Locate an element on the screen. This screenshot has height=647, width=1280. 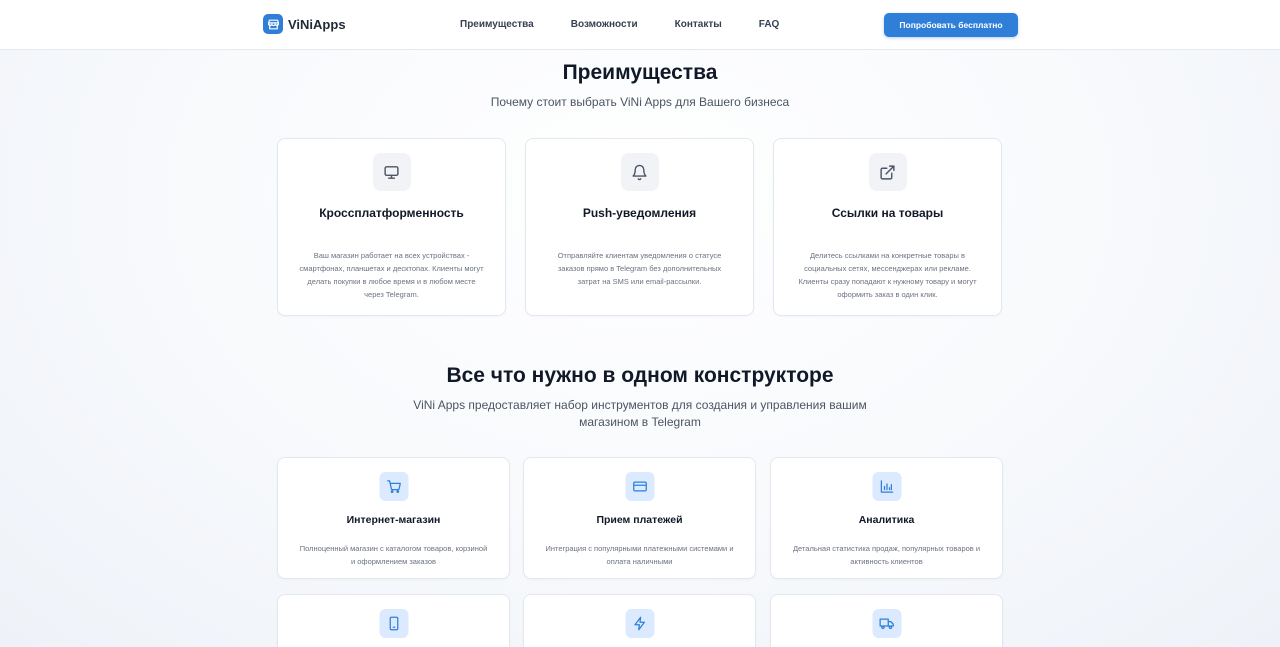
brand-name: ViNiApps is located at coordinates (317, 24).